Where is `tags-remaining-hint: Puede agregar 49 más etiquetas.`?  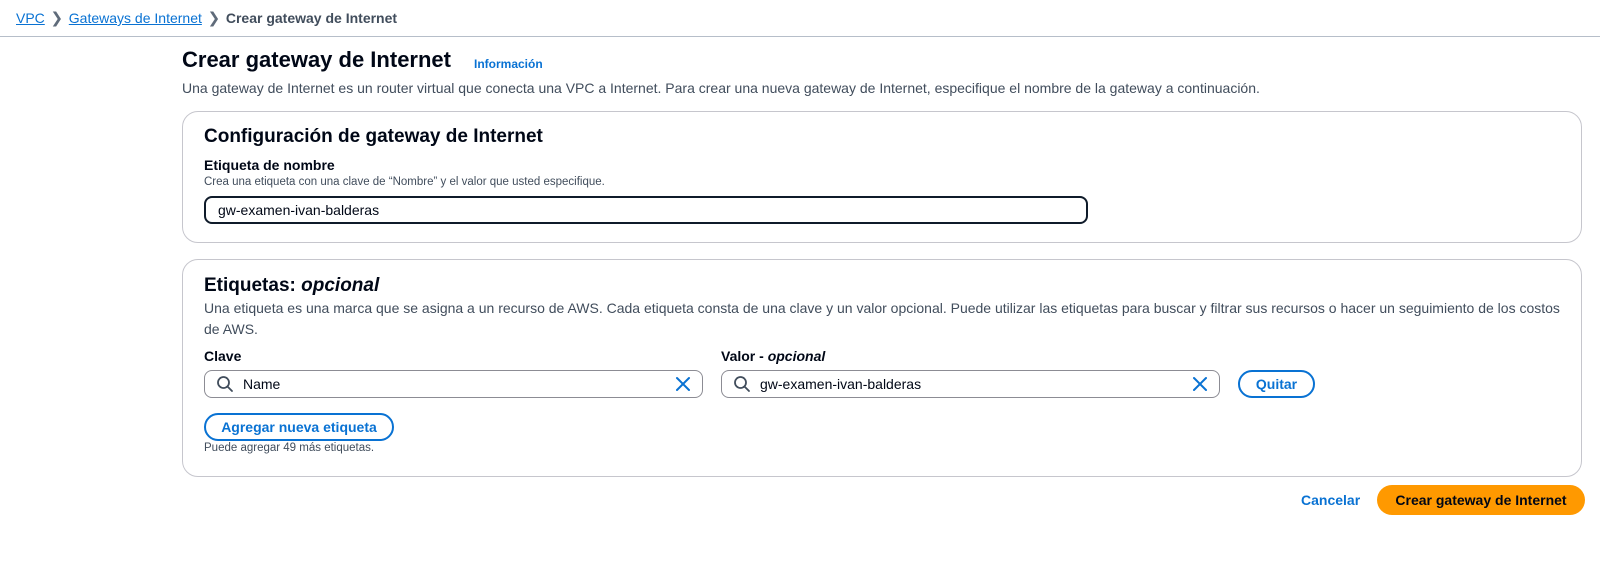
tags-remaining-hint: Puede agregar 49 más etiquetas. is located at coordinates (289, 448).